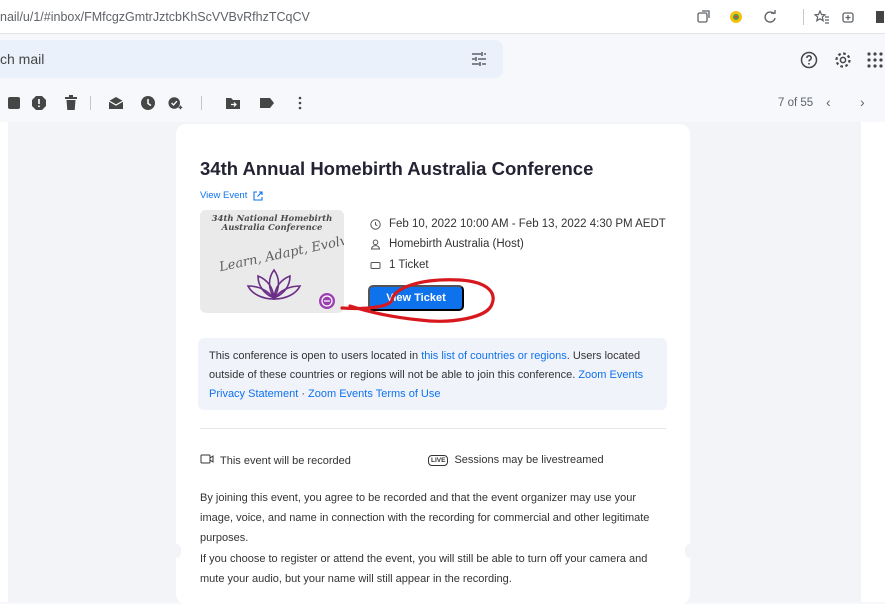  What do you see at coordinates (327, 301) in the screenshot?
I see `zoom-events-badge-icon` at bounding box center [327, 301].